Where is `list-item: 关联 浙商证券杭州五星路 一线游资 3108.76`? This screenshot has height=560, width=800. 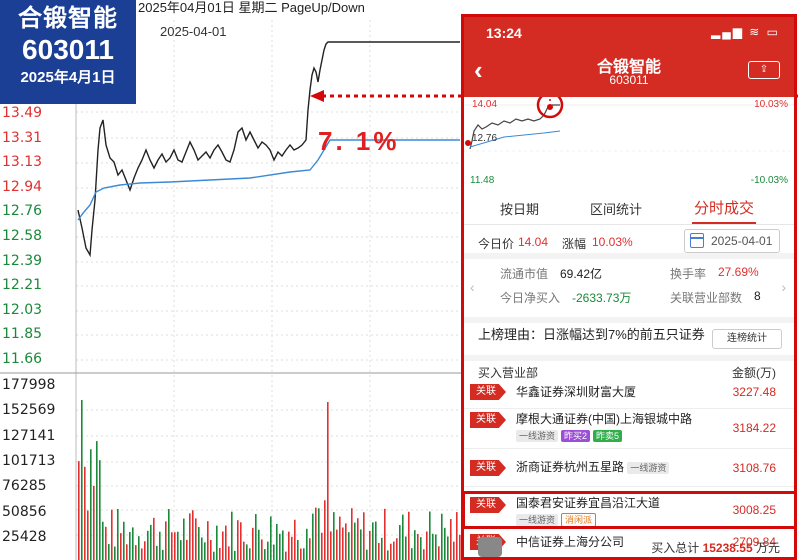 list-item: 关联 浙商证券杭州五星路 一线游资 3108.76 is located at coordinates (629, 468).